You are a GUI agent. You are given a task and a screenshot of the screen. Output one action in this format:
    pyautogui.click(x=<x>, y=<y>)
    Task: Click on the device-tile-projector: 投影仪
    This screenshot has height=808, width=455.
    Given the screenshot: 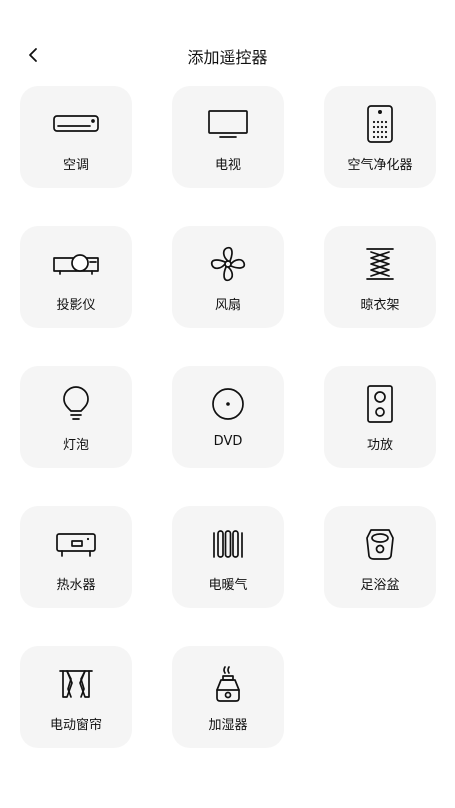 What is the action you would take?
    pyautogui.click(x=76, y=277)
    